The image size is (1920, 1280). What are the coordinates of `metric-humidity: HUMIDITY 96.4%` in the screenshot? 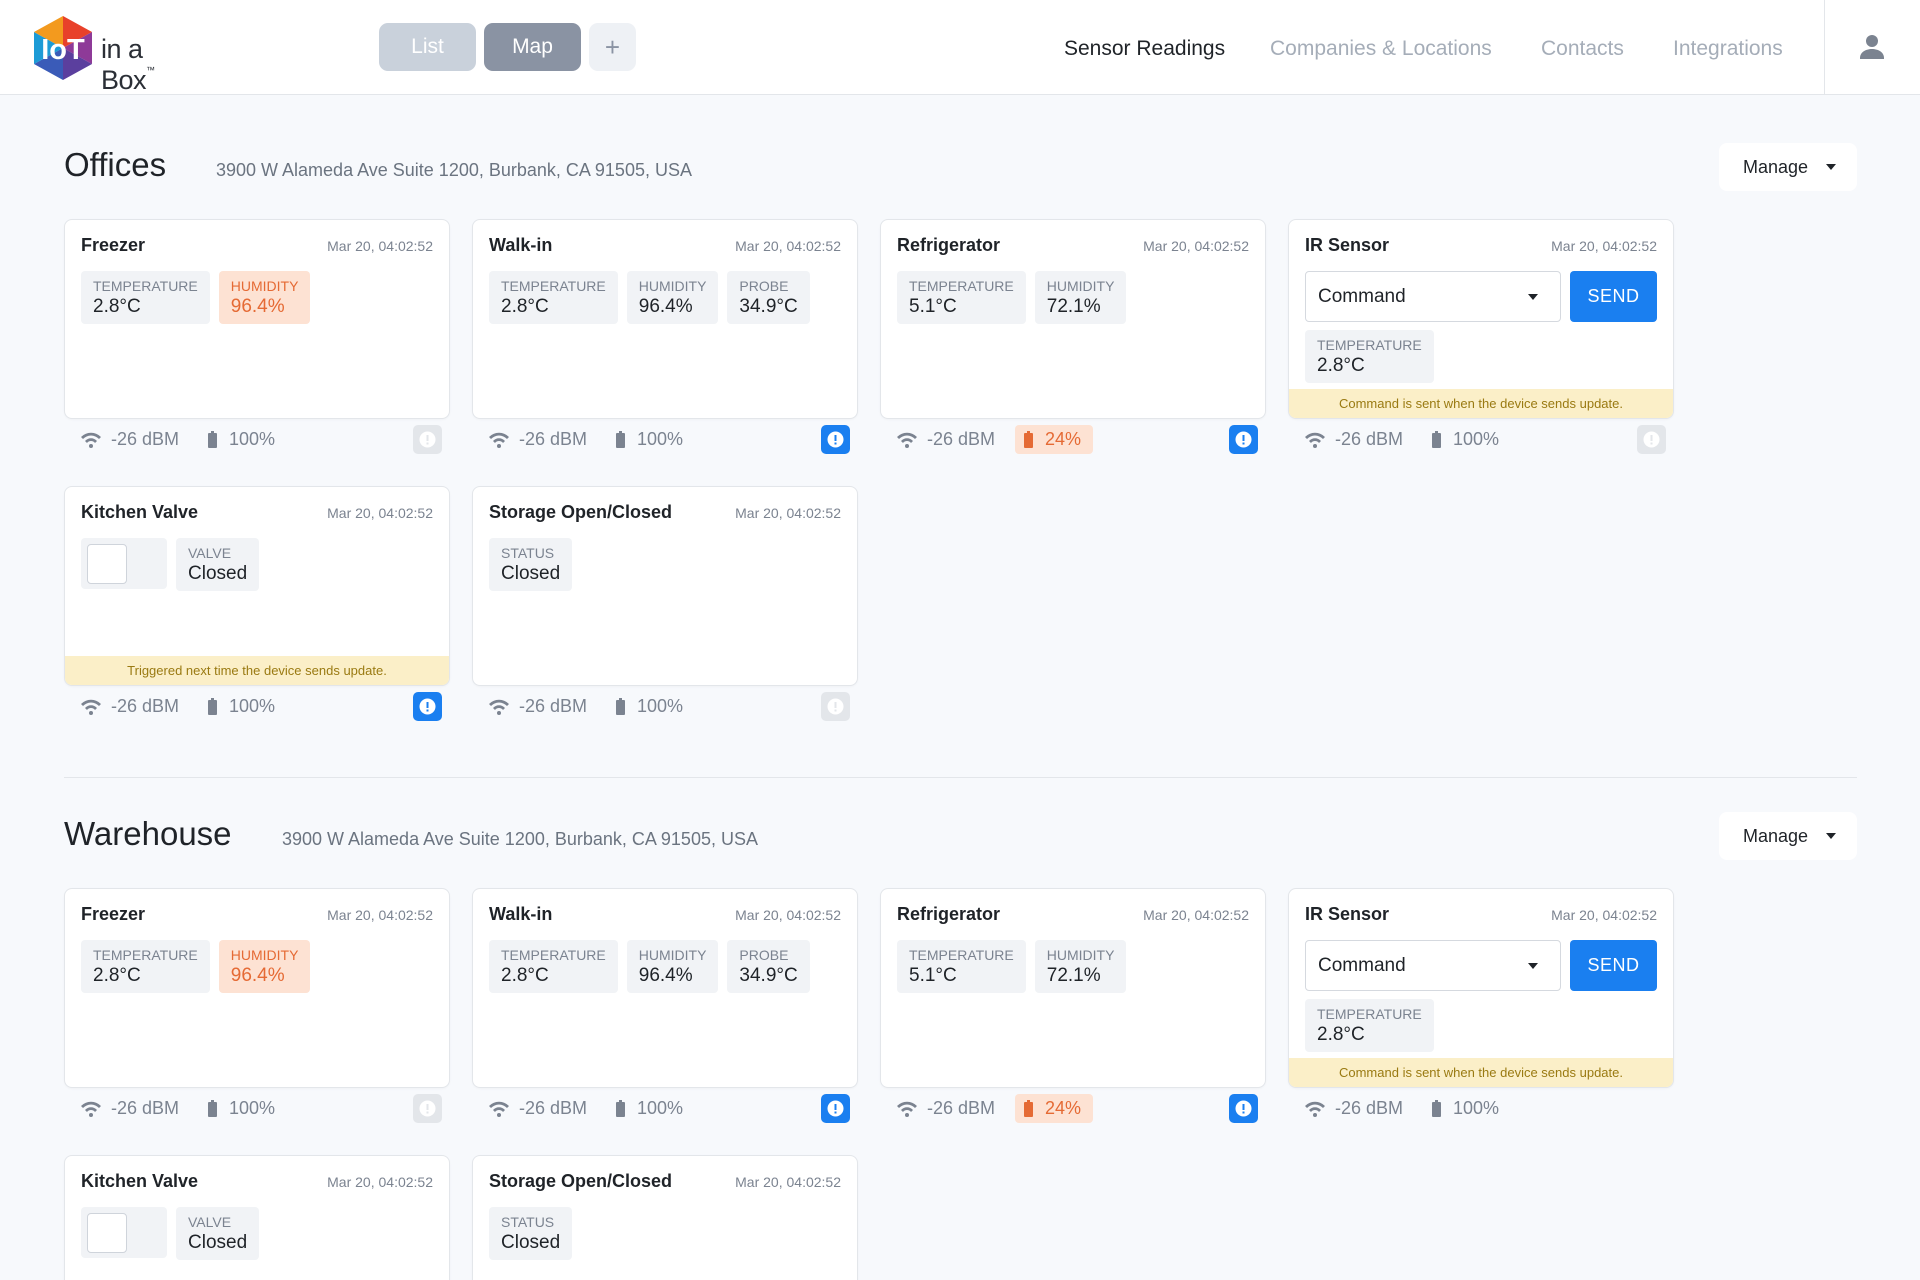 It's located at (672, 966).